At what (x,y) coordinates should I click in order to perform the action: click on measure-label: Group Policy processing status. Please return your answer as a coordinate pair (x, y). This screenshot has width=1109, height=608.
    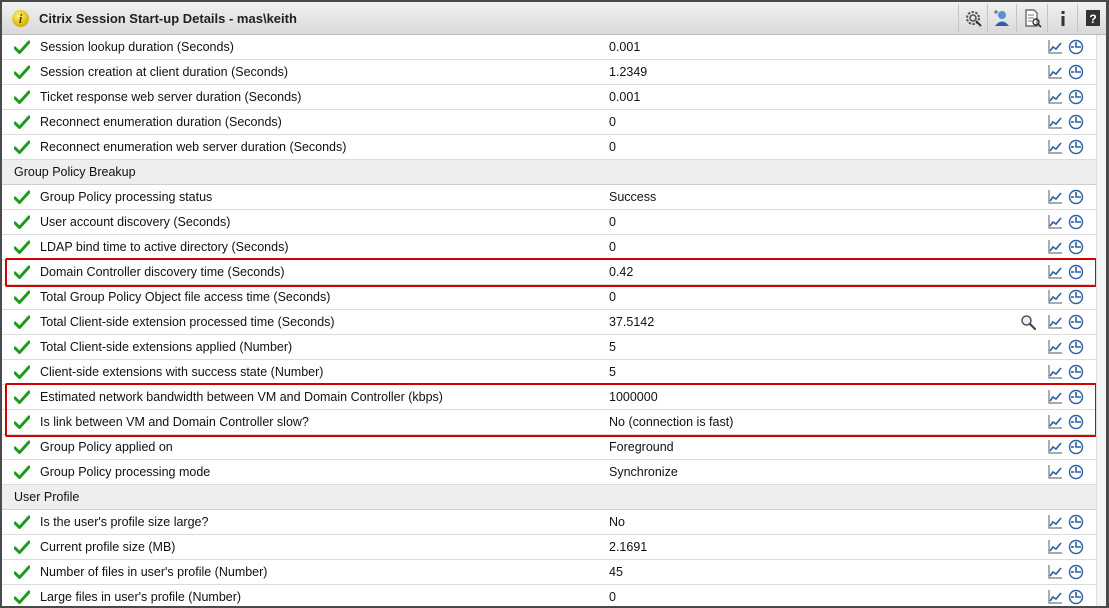
    Looking at the image, I should click on (126, 197).